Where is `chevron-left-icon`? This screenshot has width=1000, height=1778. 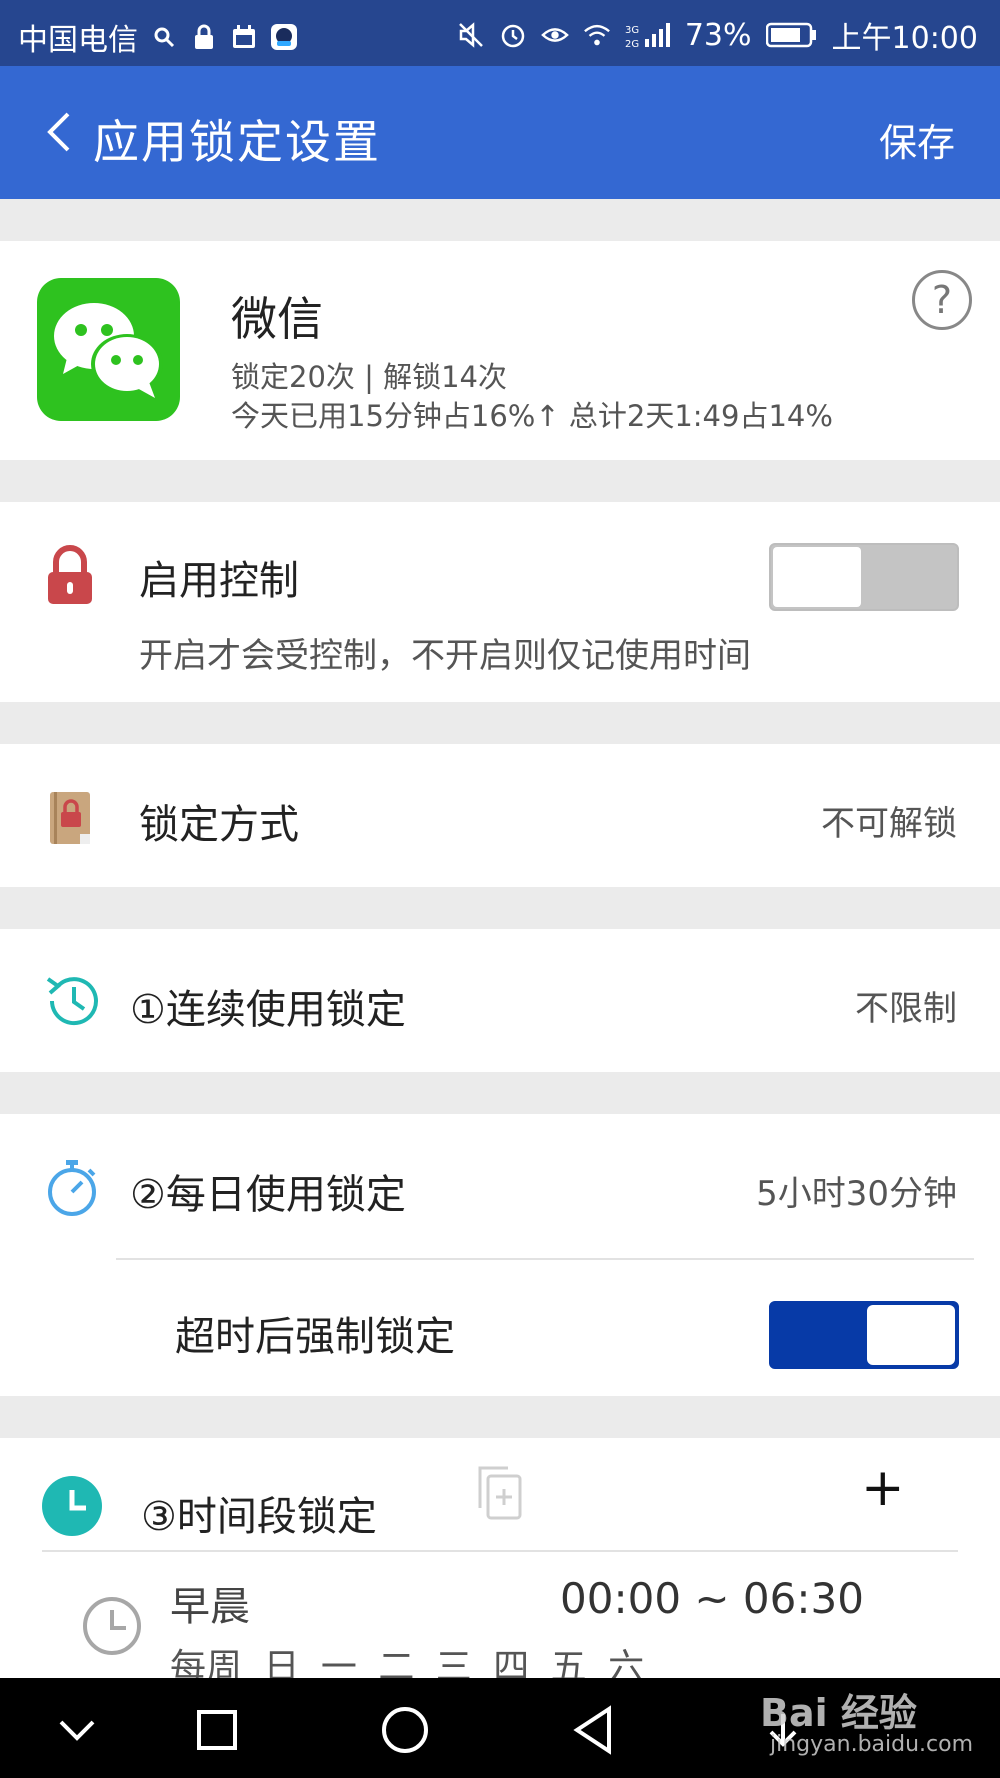 chevron-left-icon is located at coordinates (58, 132).